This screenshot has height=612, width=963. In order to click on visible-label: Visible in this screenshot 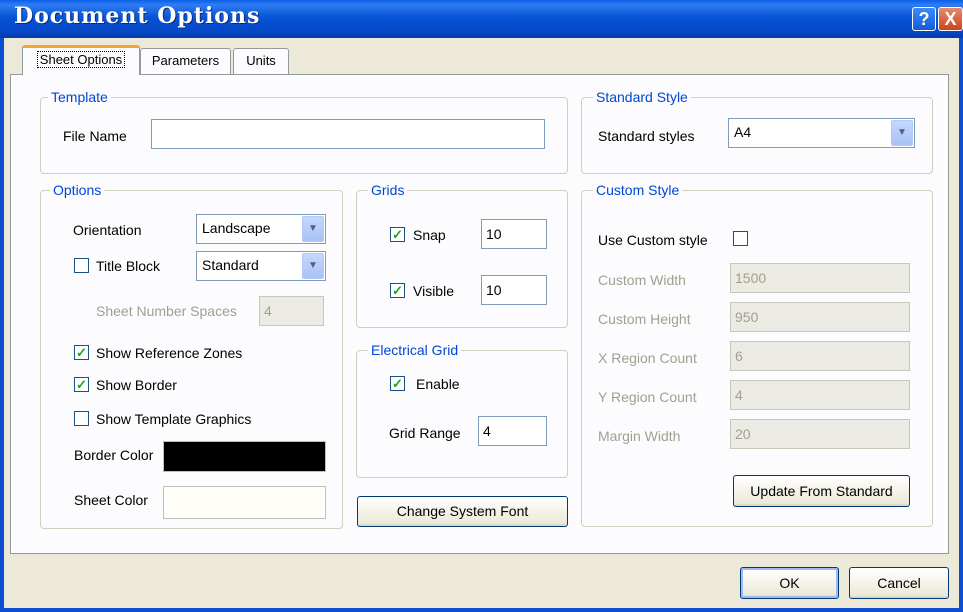, I will do `click(433, 291)`.